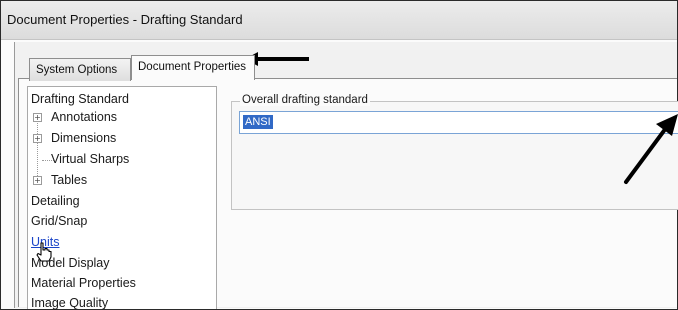 This screenshot has width=678, height=310. I want to click on tab-system-options: System Options, so click(80, 69).